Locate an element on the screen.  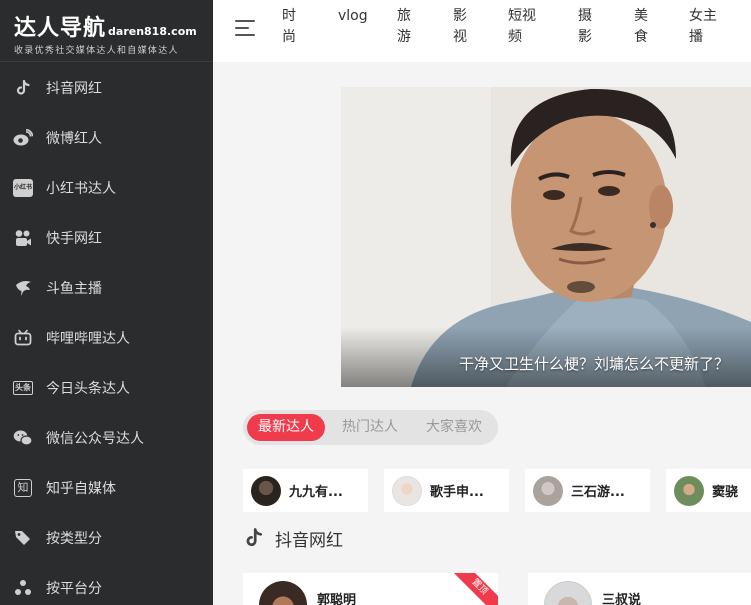
logo-domain: daren818.com is located at coordinates (152, 31).